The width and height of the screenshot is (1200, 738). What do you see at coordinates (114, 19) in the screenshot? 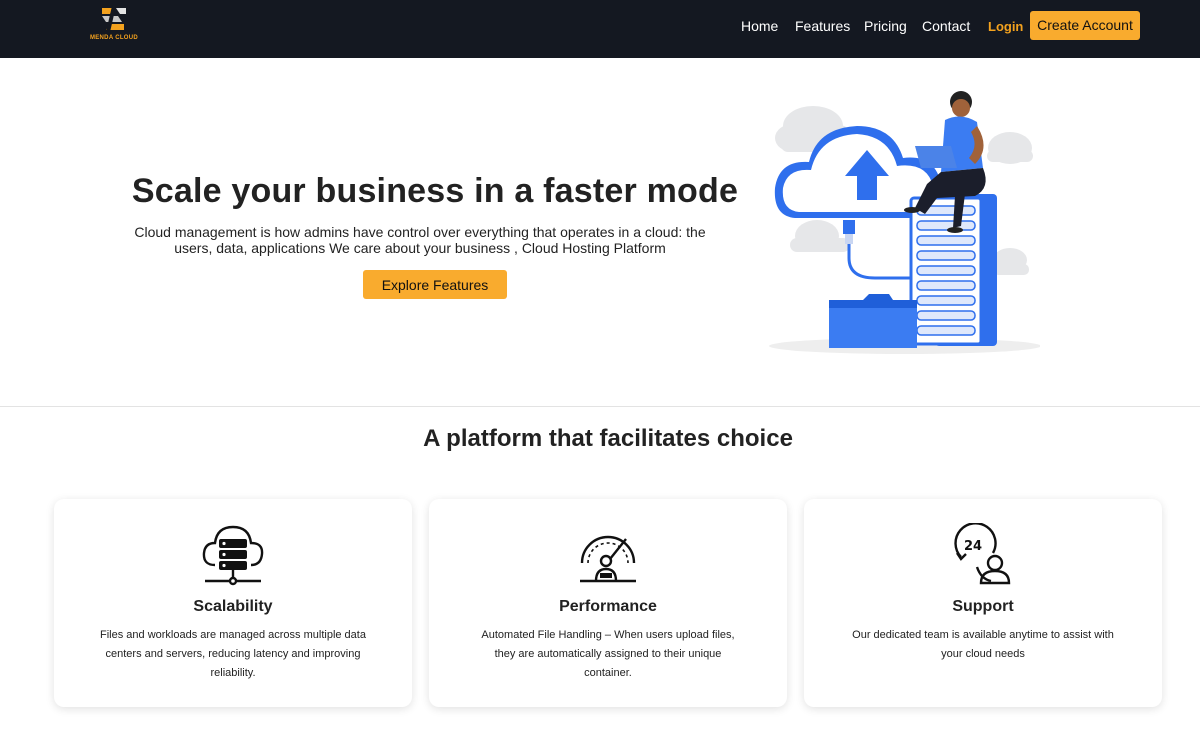
I see `s-logo-icon` at bounding box center [114, 19].